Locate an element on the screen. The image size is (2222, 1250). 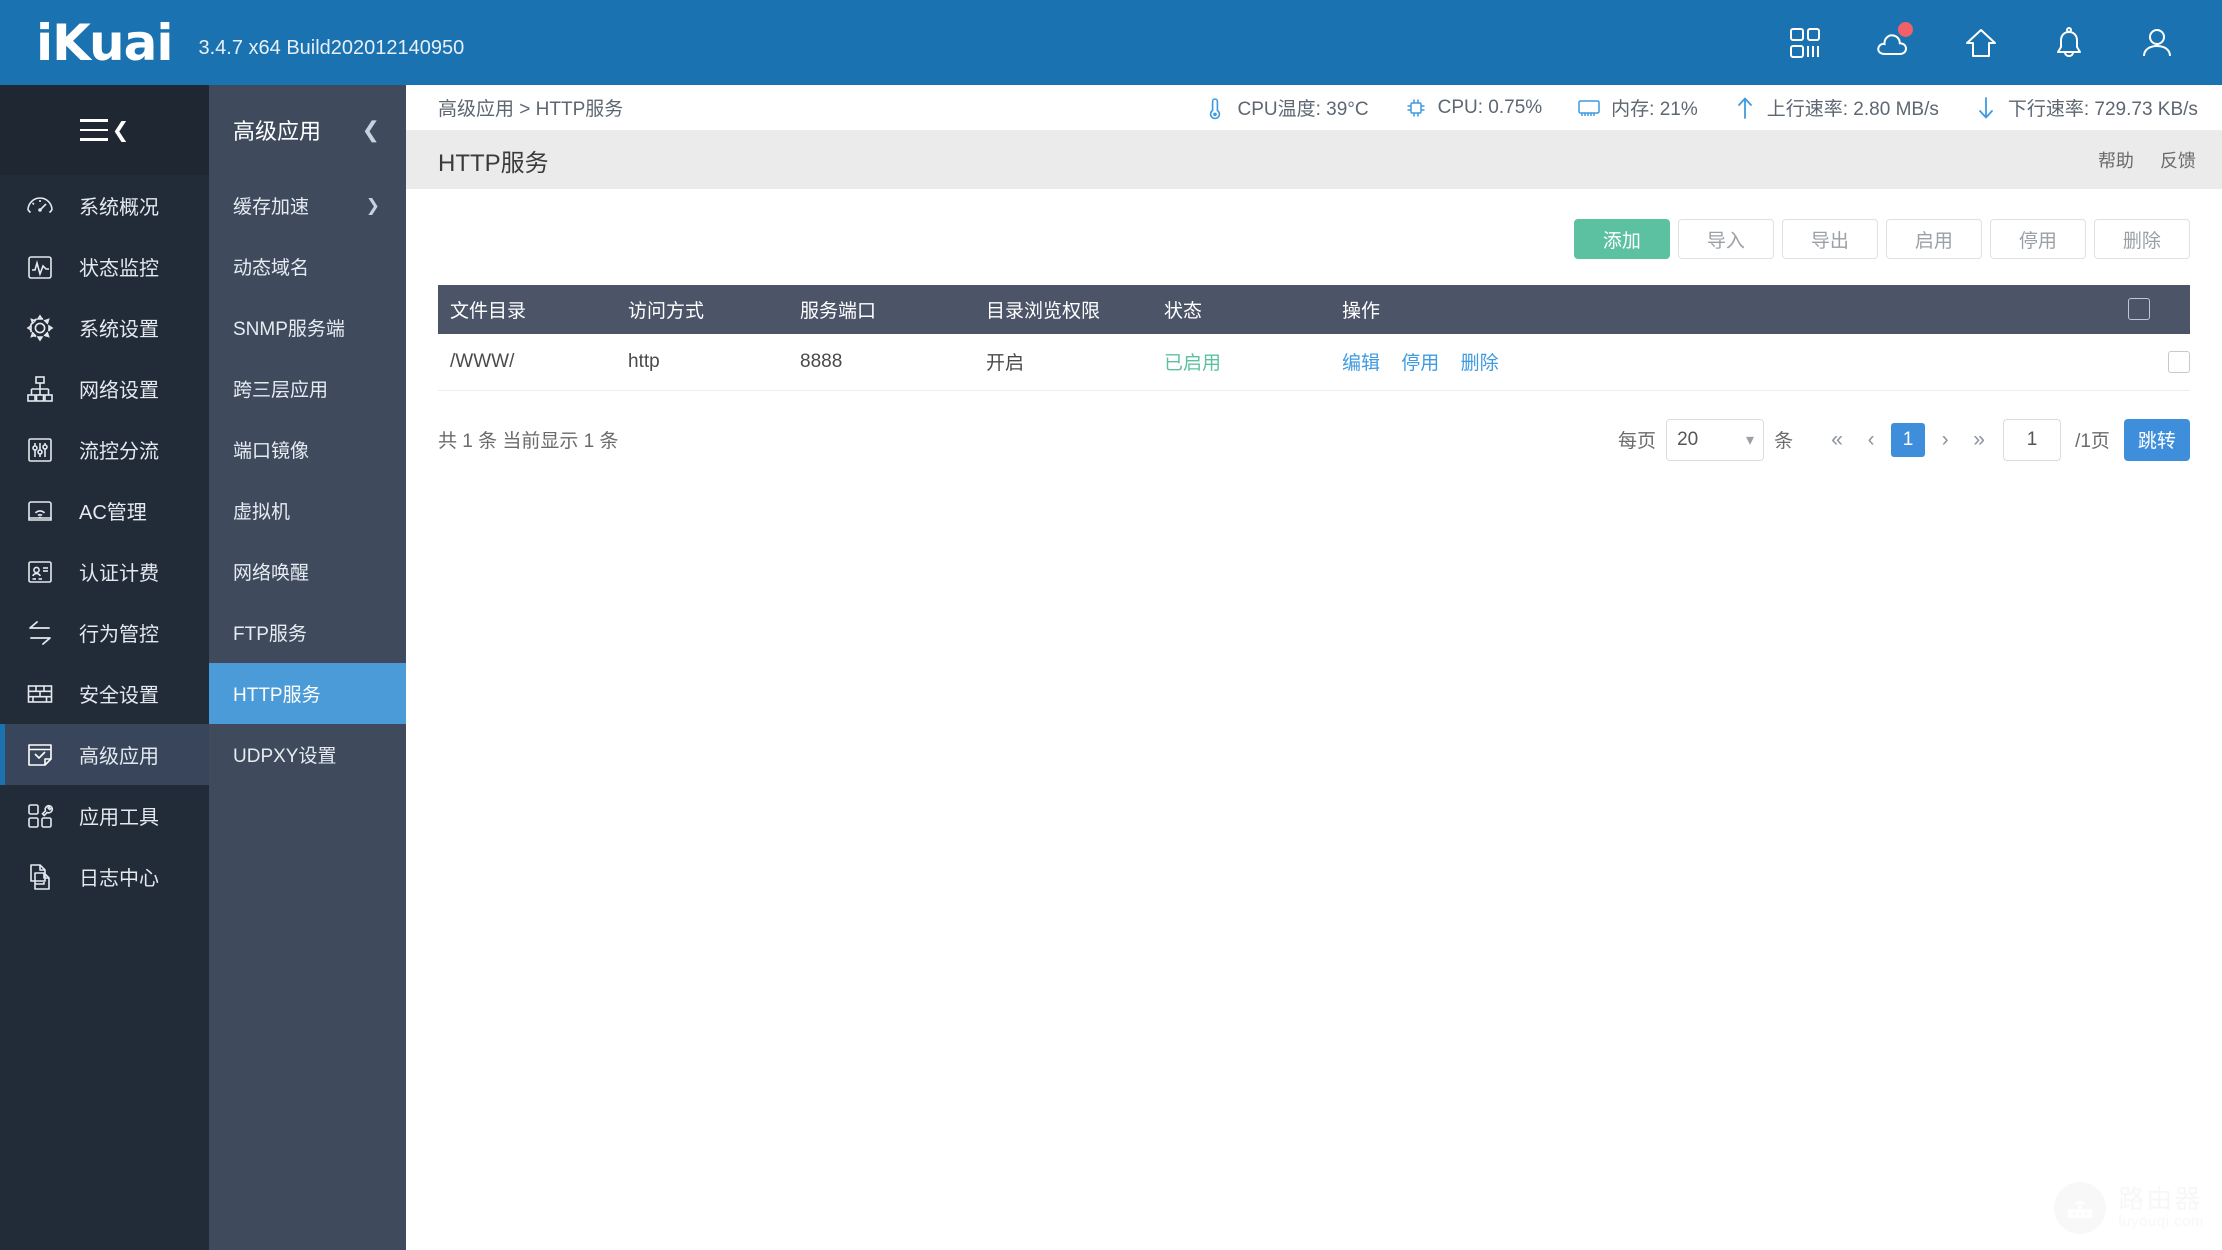
chevron-left-icon: ❮ is located at coordinates (371, 130).